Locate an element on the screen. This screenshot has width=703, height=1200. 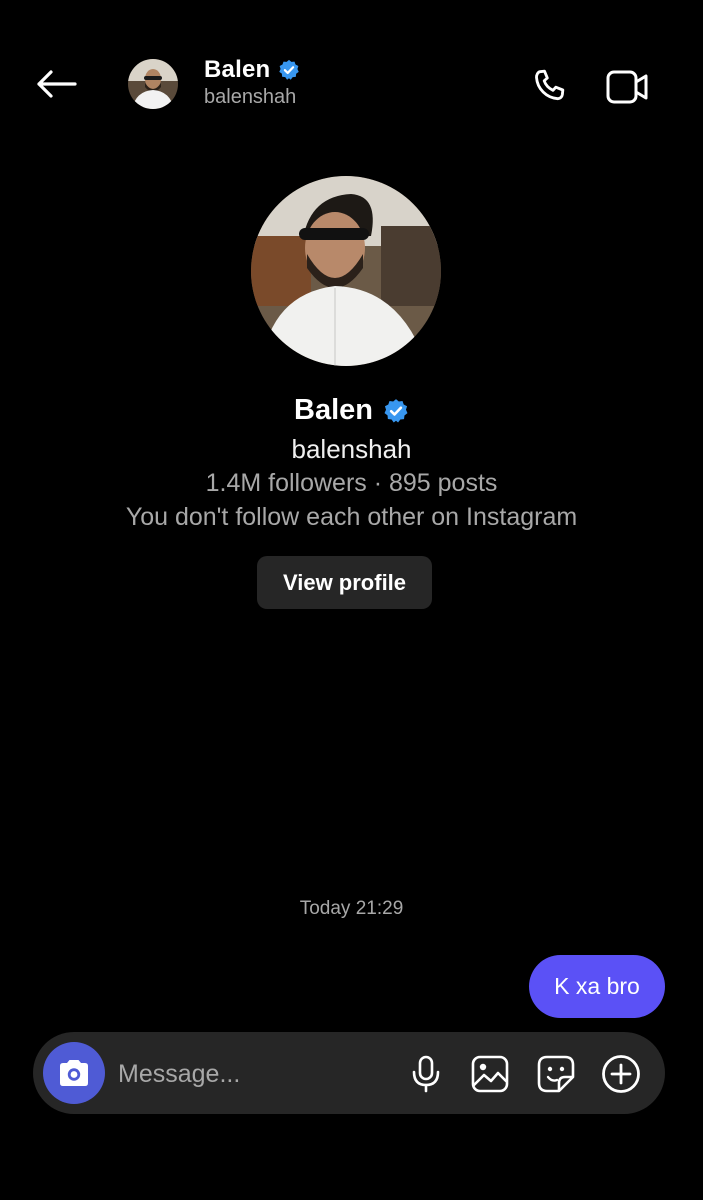
message-timestamp: Today 21:29 is located at coordinates (351, 908).